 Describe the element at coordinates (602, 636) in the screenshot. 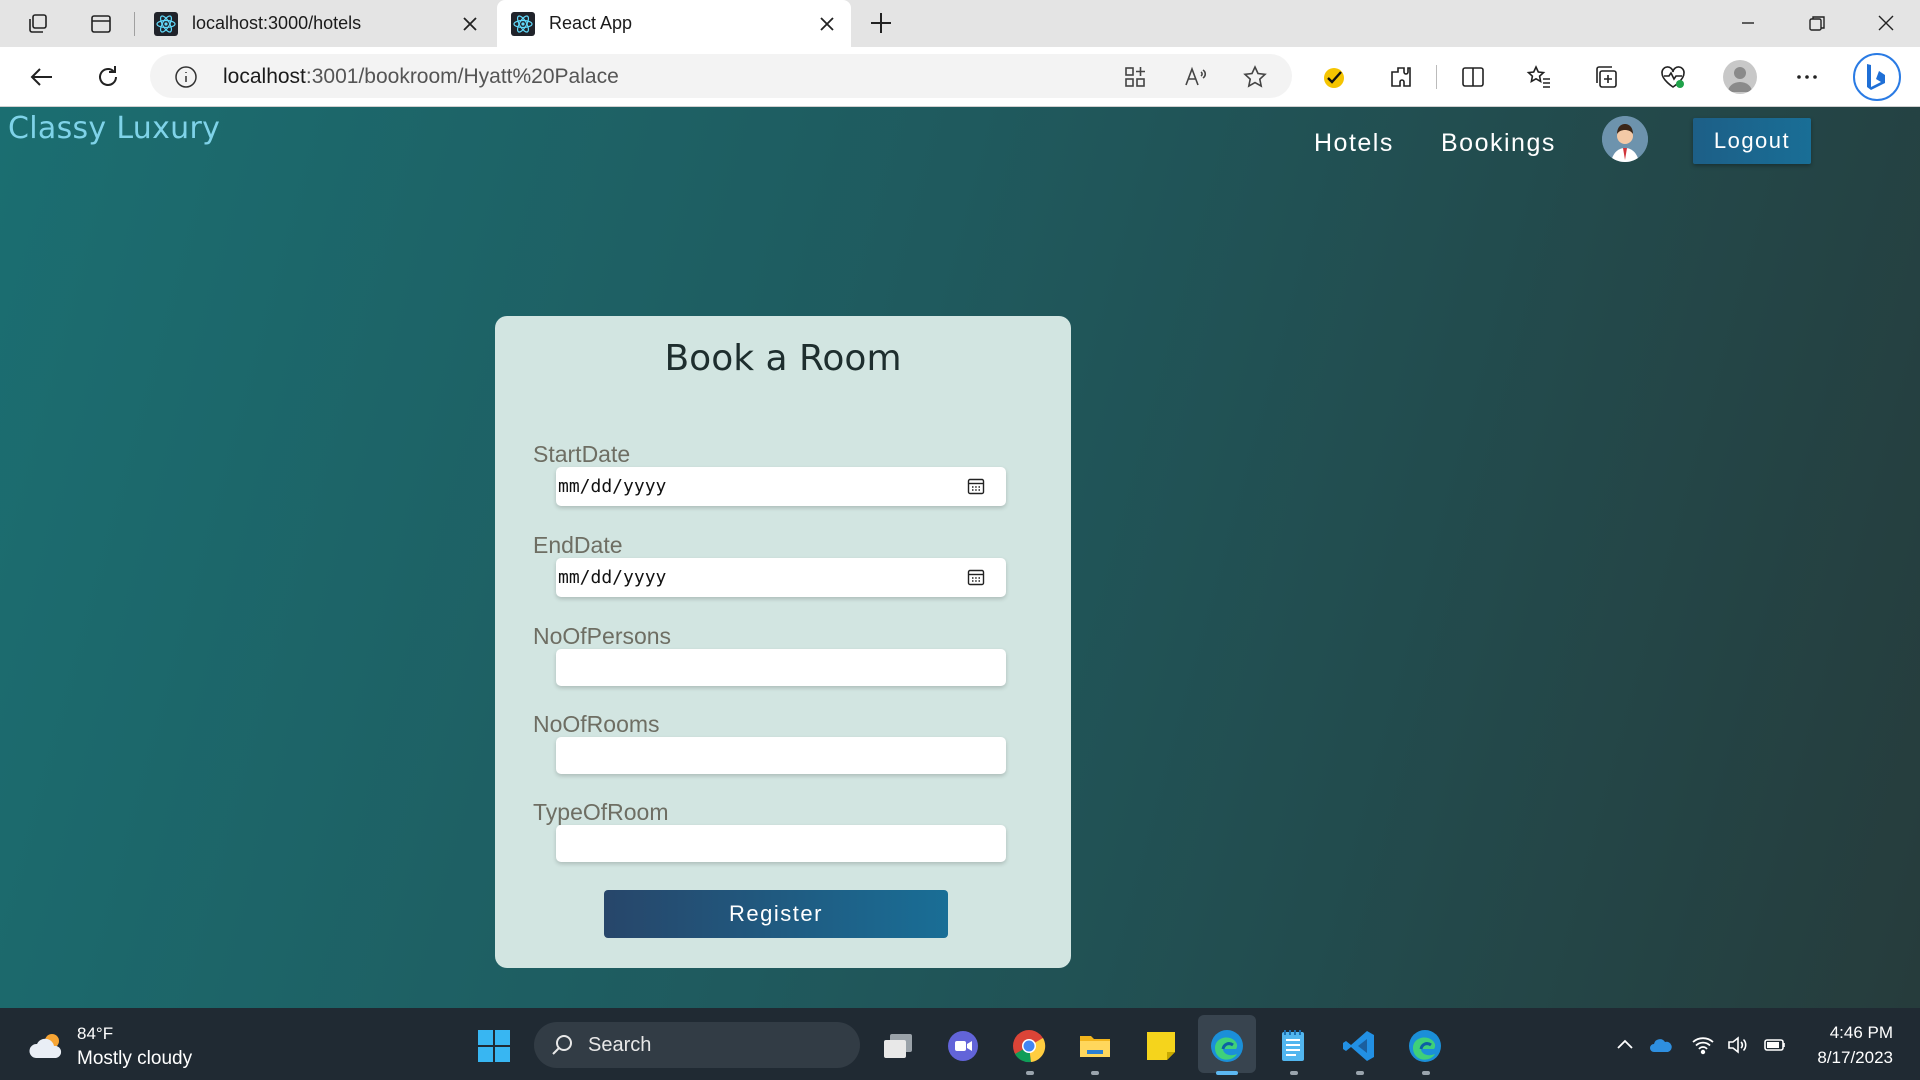

I see `no-of-persons-label: NoOfPersons` at that location.